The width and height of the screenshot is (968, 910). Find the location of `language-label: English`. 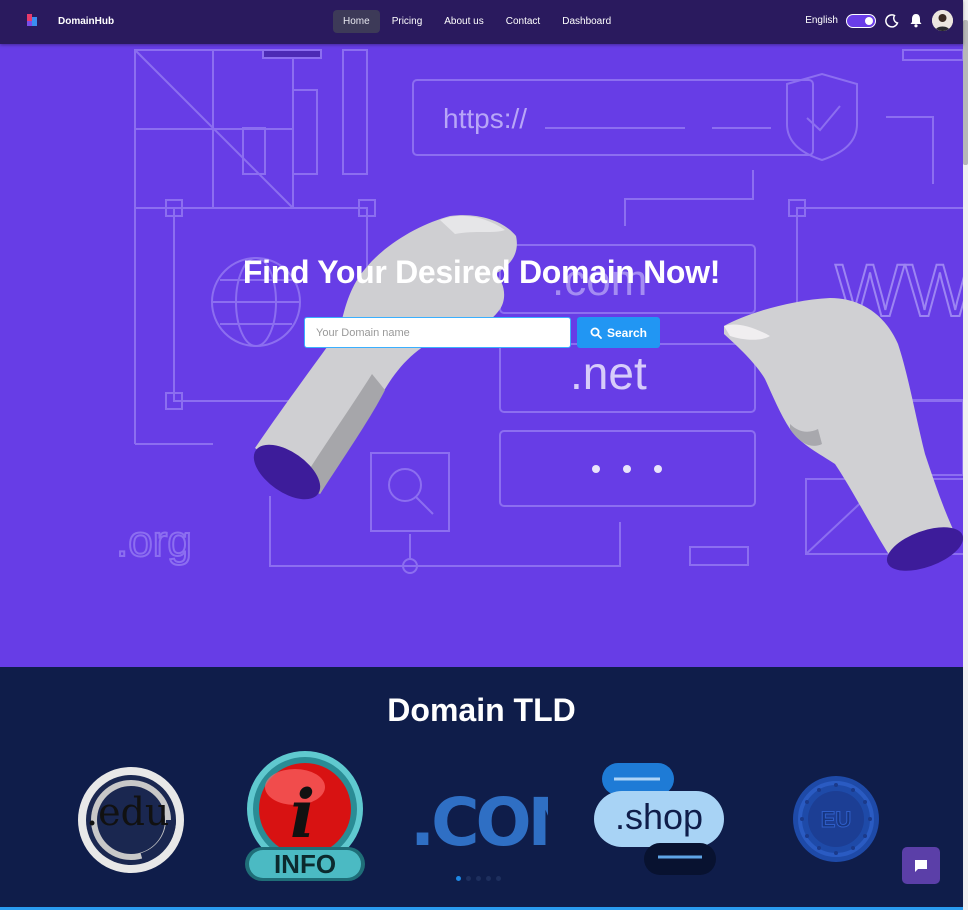

language-label: English is located at coordinates (821, 20).